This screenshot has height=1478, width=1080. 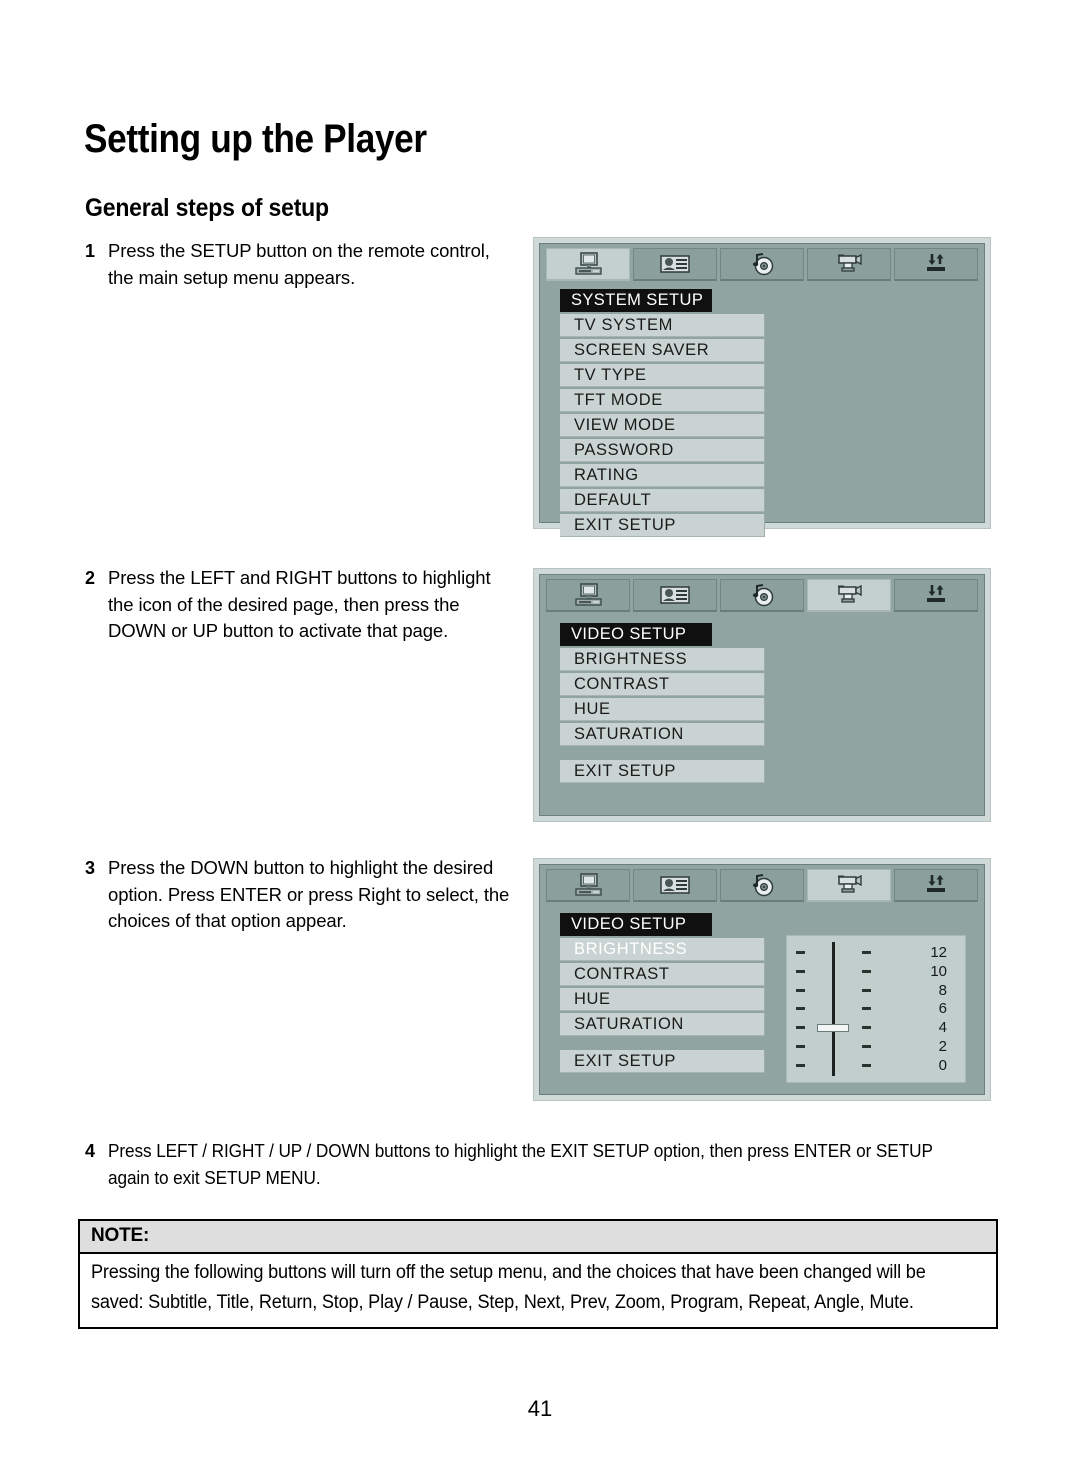 What do you see at coordinates (662, 400) in the screenshot?
I see `osd-menu-item-tft-mode: TFT MODE` at bounding box center [662, 400].